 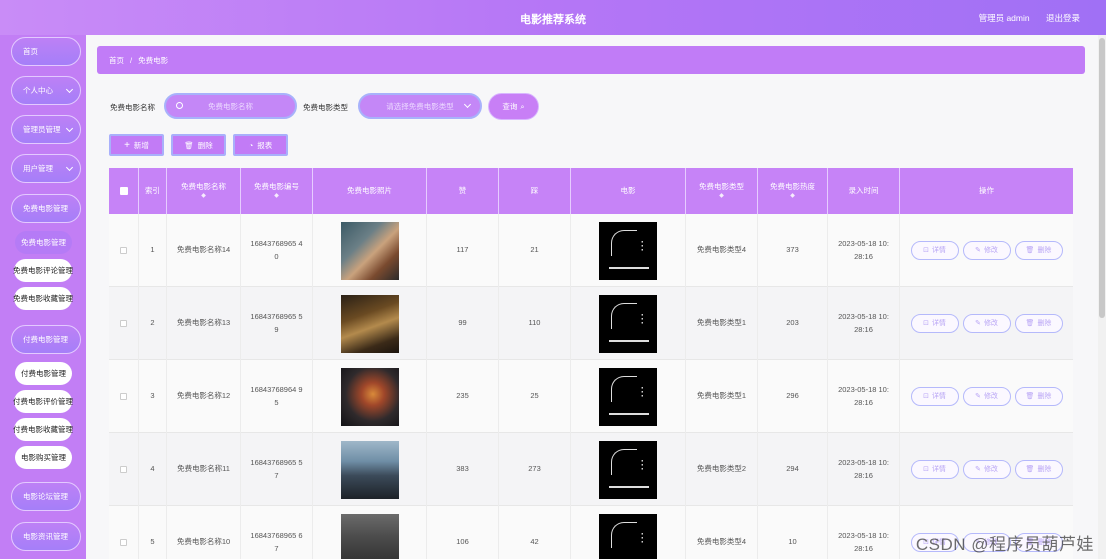 What do you see at coordinates (46, 339) in the screenshot?
I see `sidebar-item-paid-movies: 付费电影管理` at bounding box center [46, 339].